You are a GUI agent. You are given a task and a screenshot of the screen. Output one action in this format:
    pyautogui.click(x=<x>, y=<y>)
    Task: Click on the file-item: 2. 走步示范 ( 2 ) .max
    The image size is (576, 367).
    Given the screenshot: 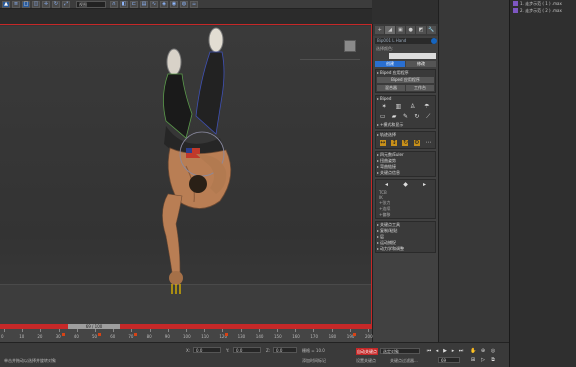 What is the action you would take?
    pyautogui.click(x=543, y=10)
    